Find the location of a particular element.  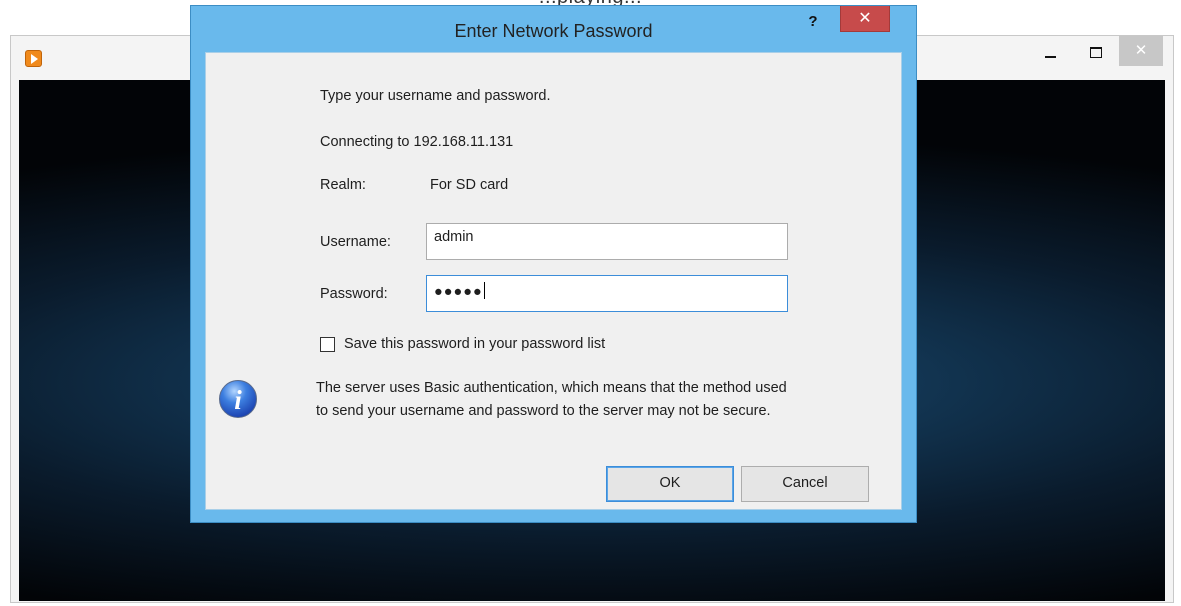

help-button: ? is located at coordinates (813, 22).